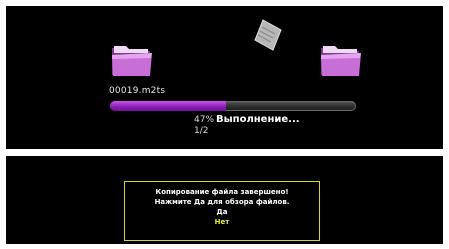 The width and height of the screenshot is (449, 249). Describe the element at coordinates (132, 61) in the screenshot. I see `source-folder-icon` at that location.